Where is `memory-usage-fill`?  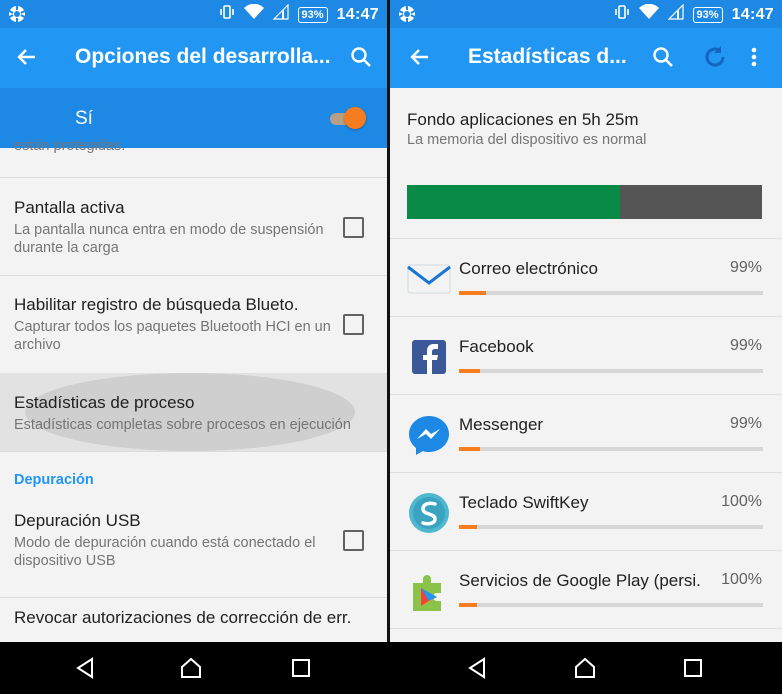
memory-usage-fill is located at coordinates (513, 202).